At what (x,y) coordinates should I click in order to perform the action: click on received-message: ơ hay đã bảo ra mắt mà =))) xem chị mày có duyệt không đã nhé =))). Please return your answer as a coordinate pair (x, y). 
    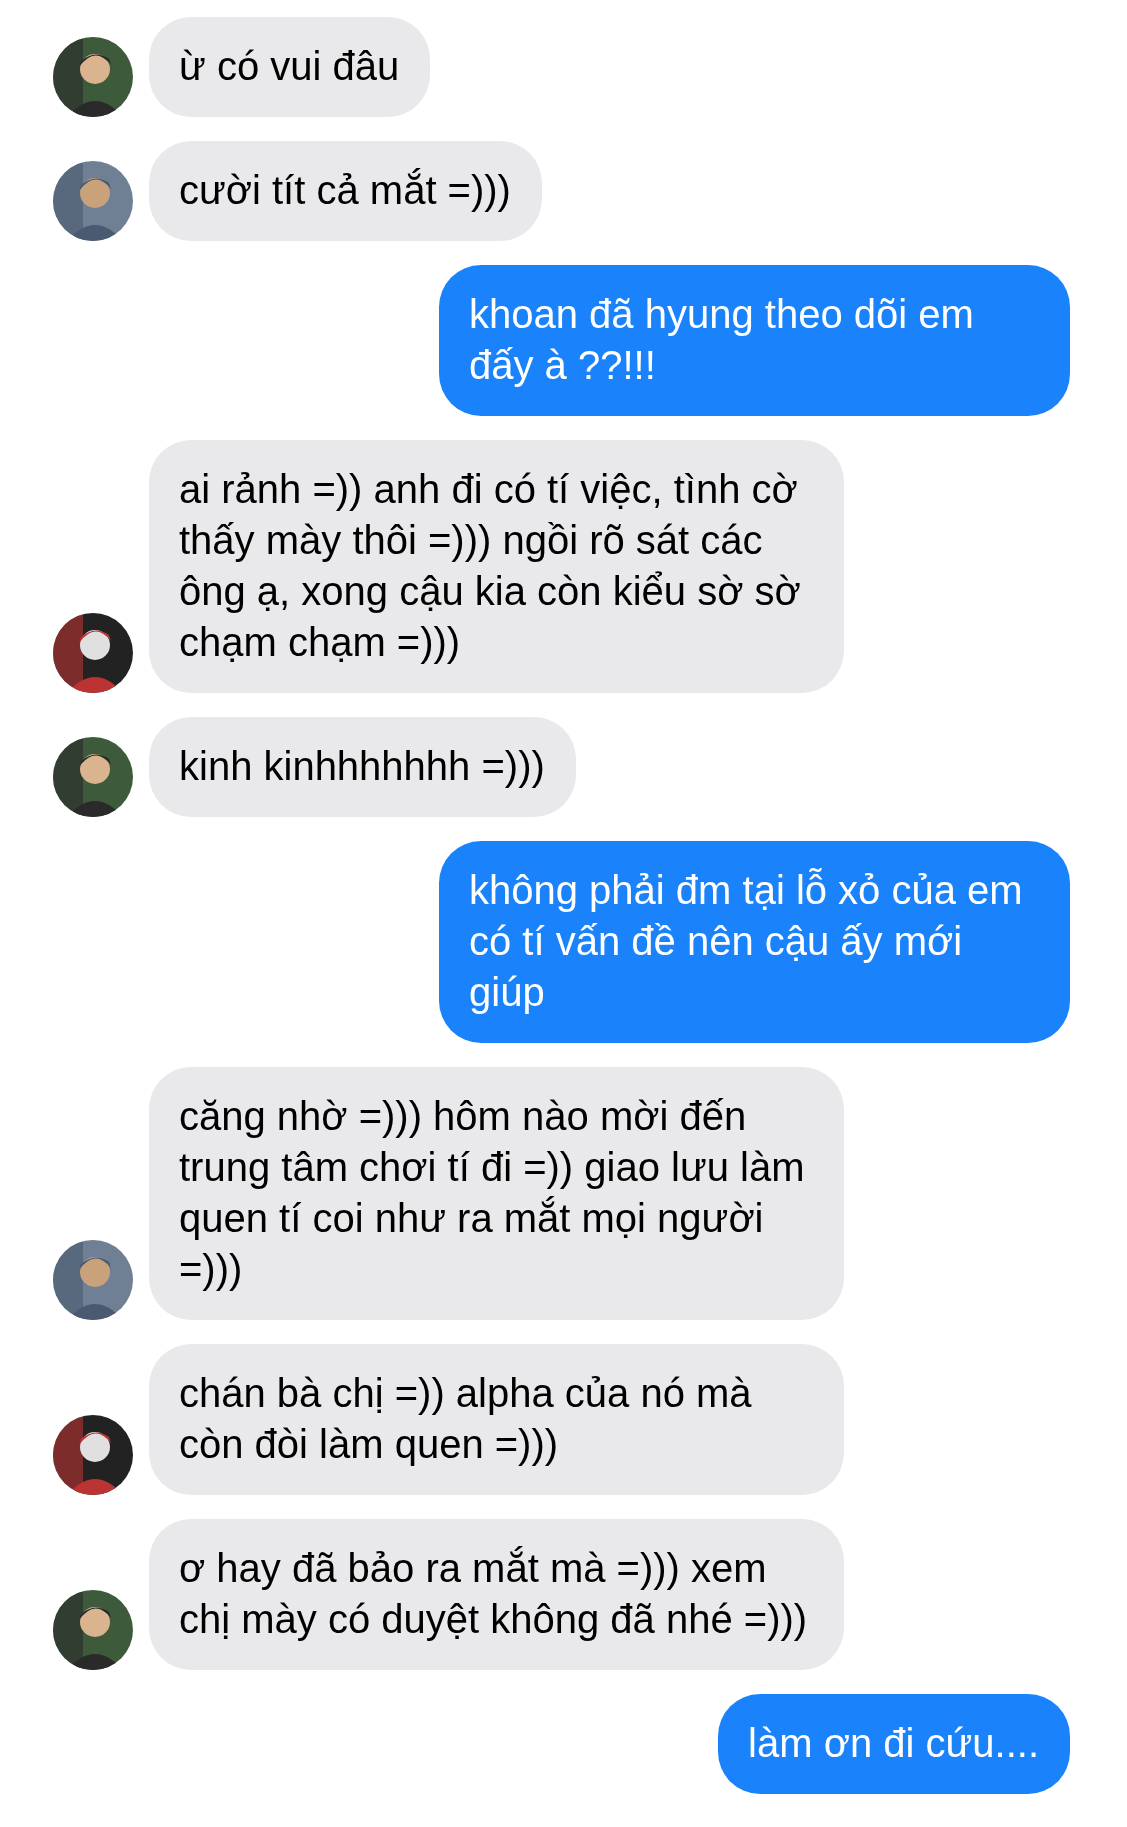
    Looking at the image, I should click on (496, 1594).